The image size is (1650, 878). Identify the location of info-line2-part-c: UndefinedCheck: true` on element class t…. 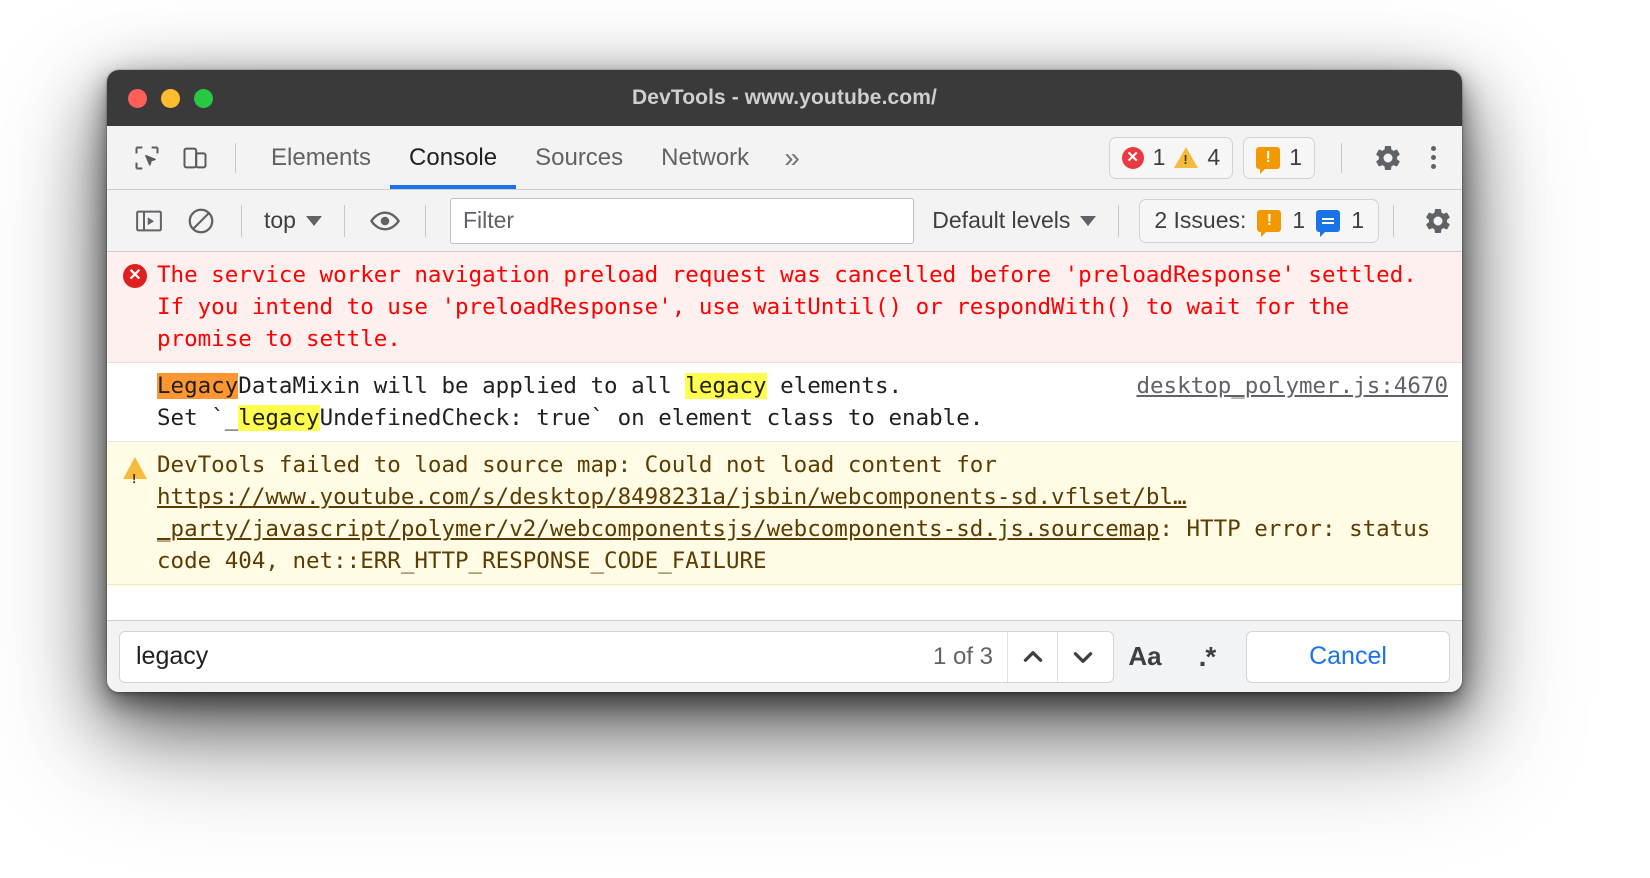
(651, 418).